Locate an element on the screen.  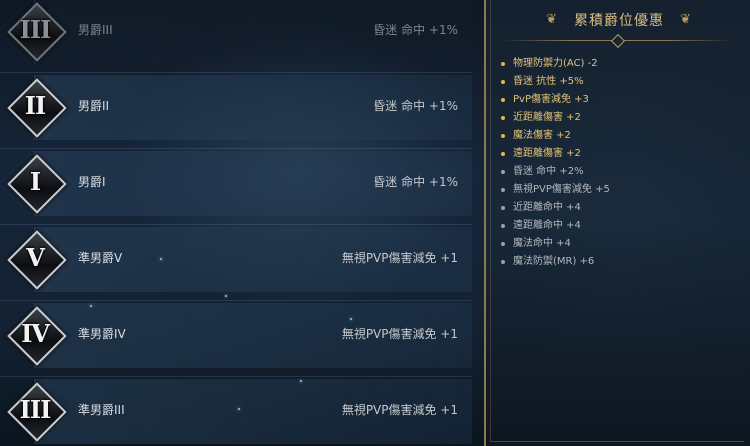
rank-name: 男爵I is located at coordinates (92, 182).